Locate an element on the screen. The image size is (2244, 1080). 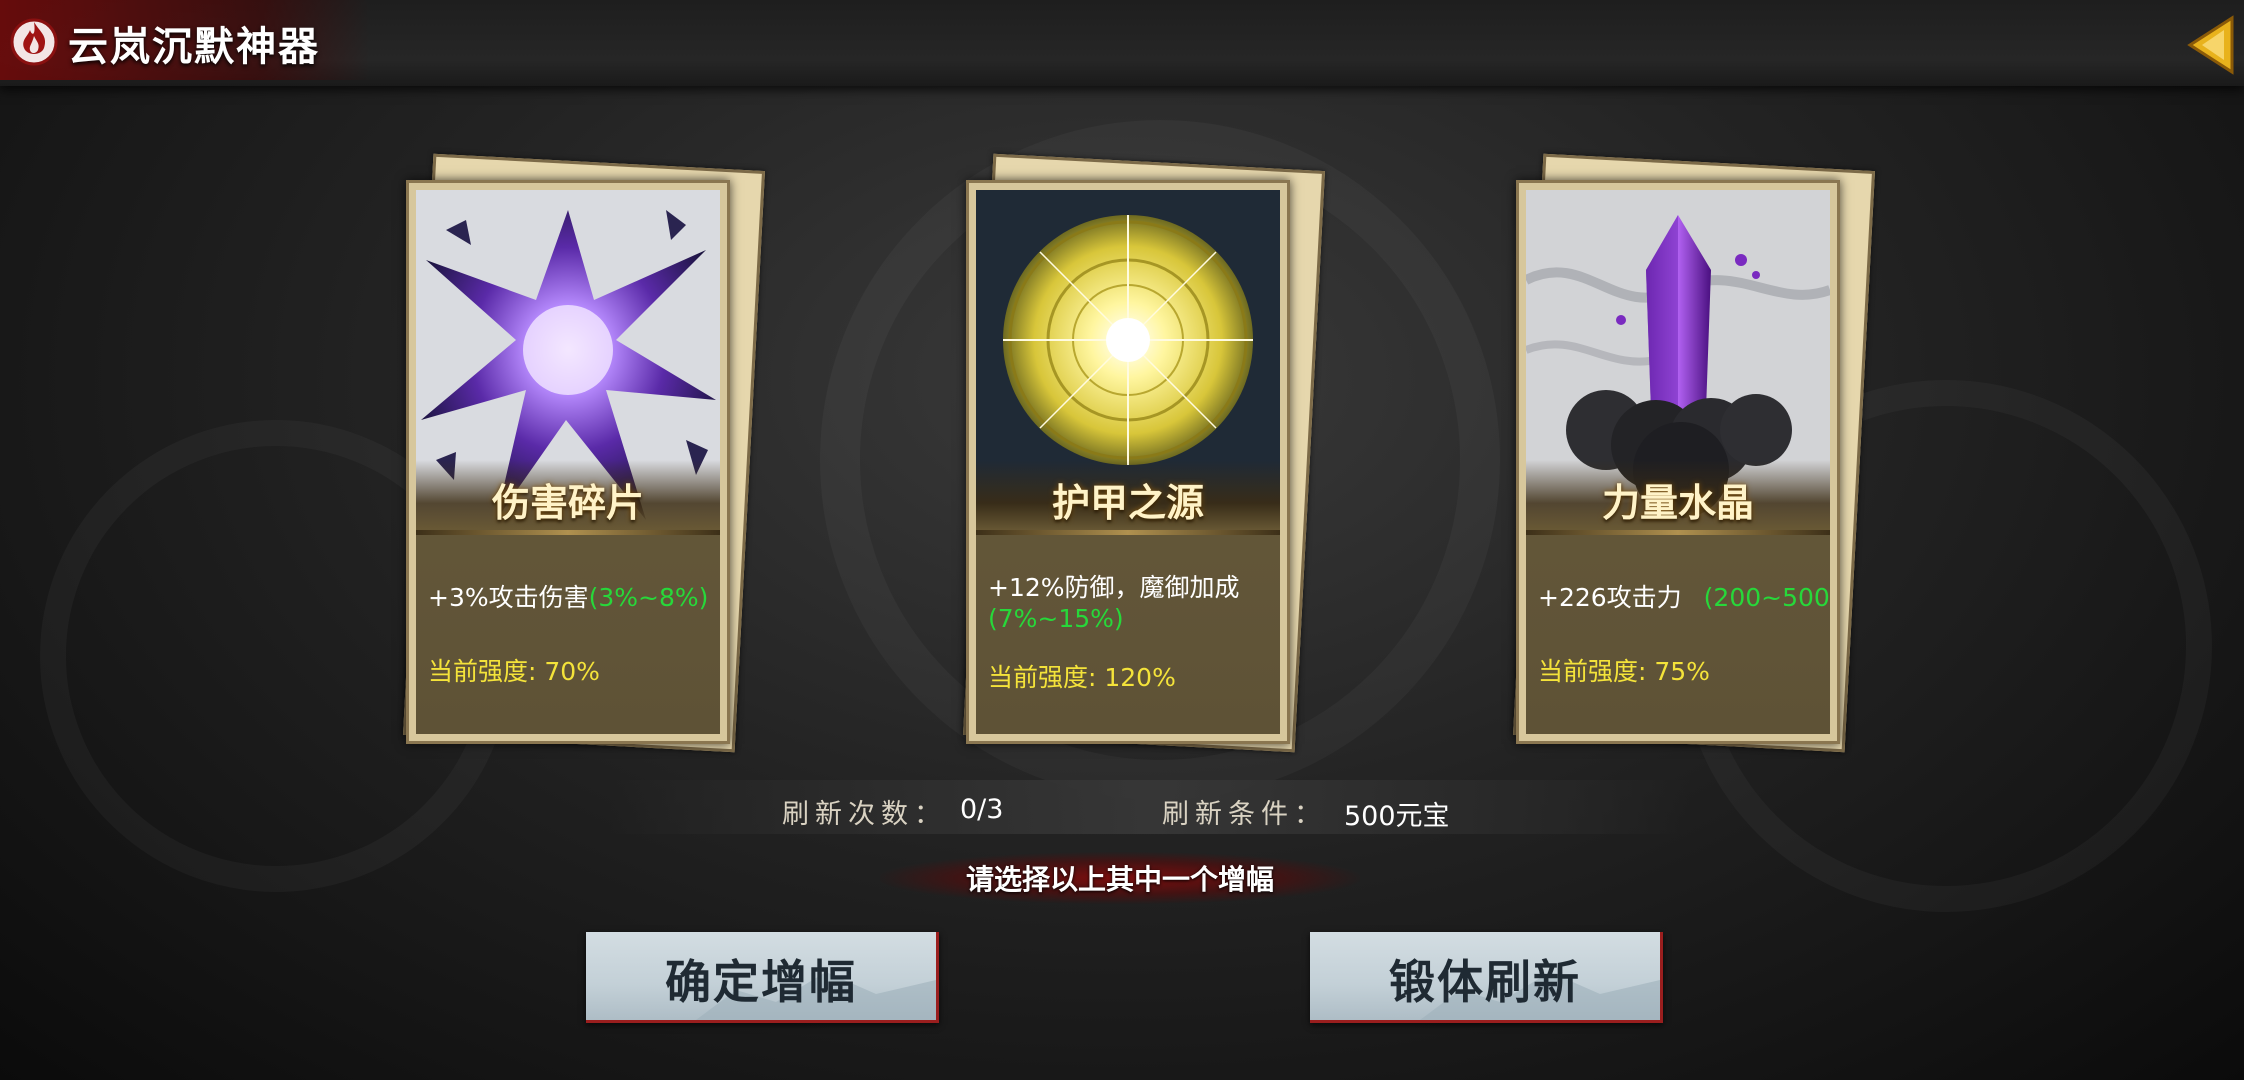
confirm-boost-label: 确定增幅 is located at coordinates (761, 982).